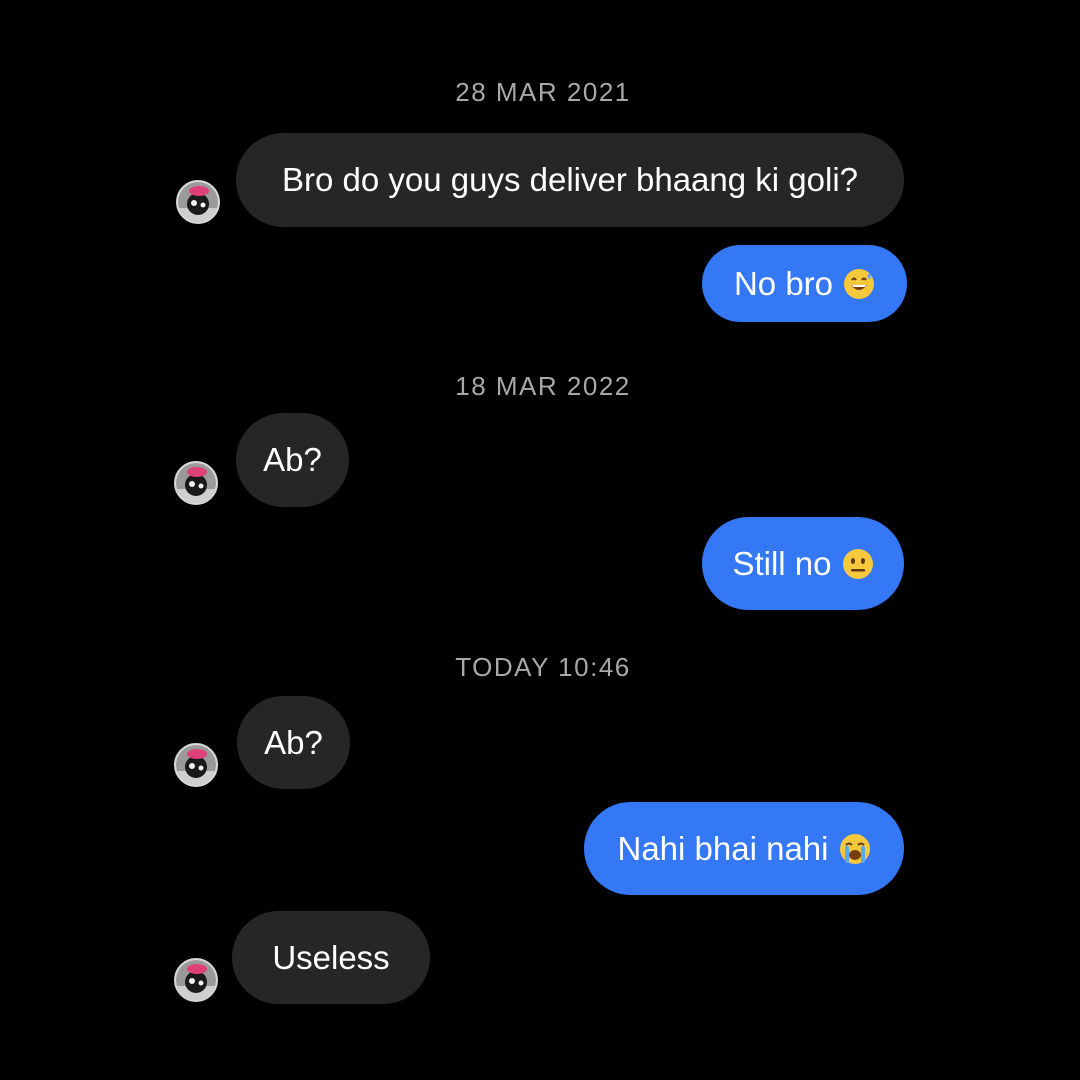 Image resolution: width=1080 pixels, height=1080 pixels. What do you see at coordinates (783, 283) in the screenshot?
I see `message-text: No bro` at bounding box center [783, 283].